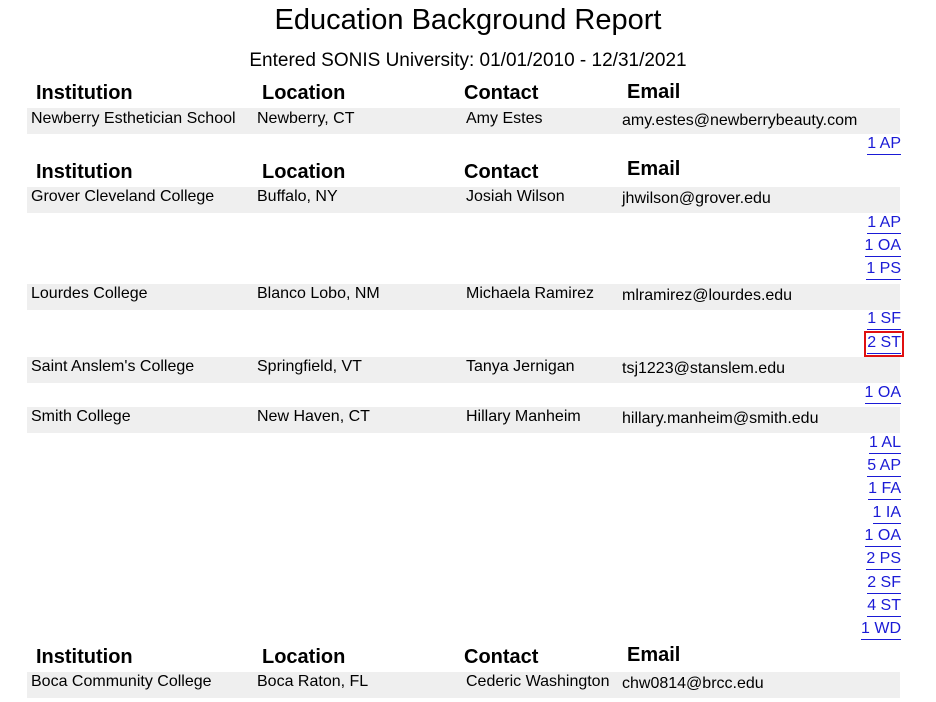  What do you see at coordinates (133, 118) in the screenshot?
I see `institution-cell: Newberry Esthetician School` at bounding box center [133, 118].